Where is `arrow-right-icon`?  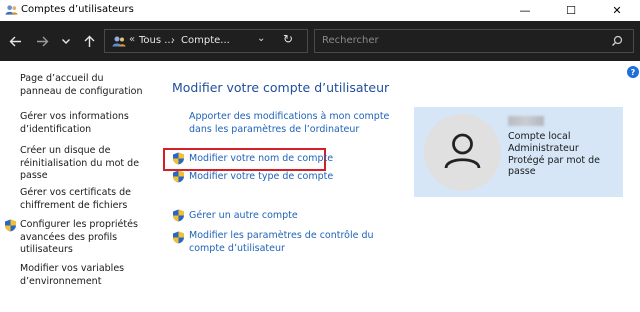 arrow-right-icon is located at coordinates (42, 41).